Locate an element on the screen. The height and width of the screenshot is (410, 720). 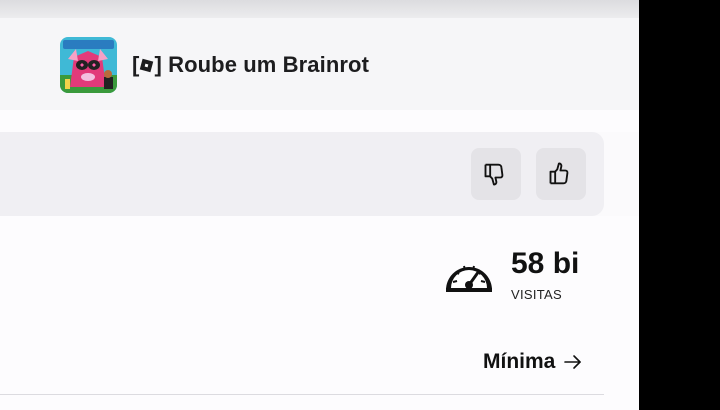
dislike-button is located at coordinates (496, 174).